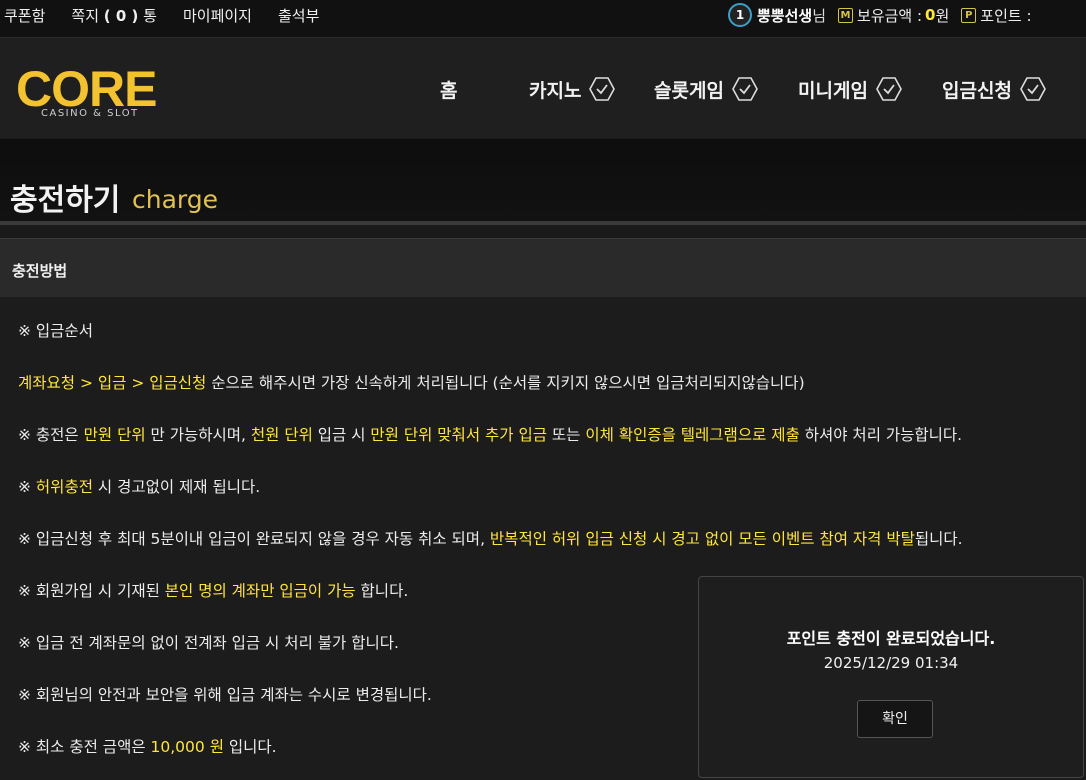 This screenshot has width=1086, height=780. Describe the element at coordinates (881, 435) in the screenshot. I see `instruction-text: 하셔야 처리 가능합니다.` at that location.